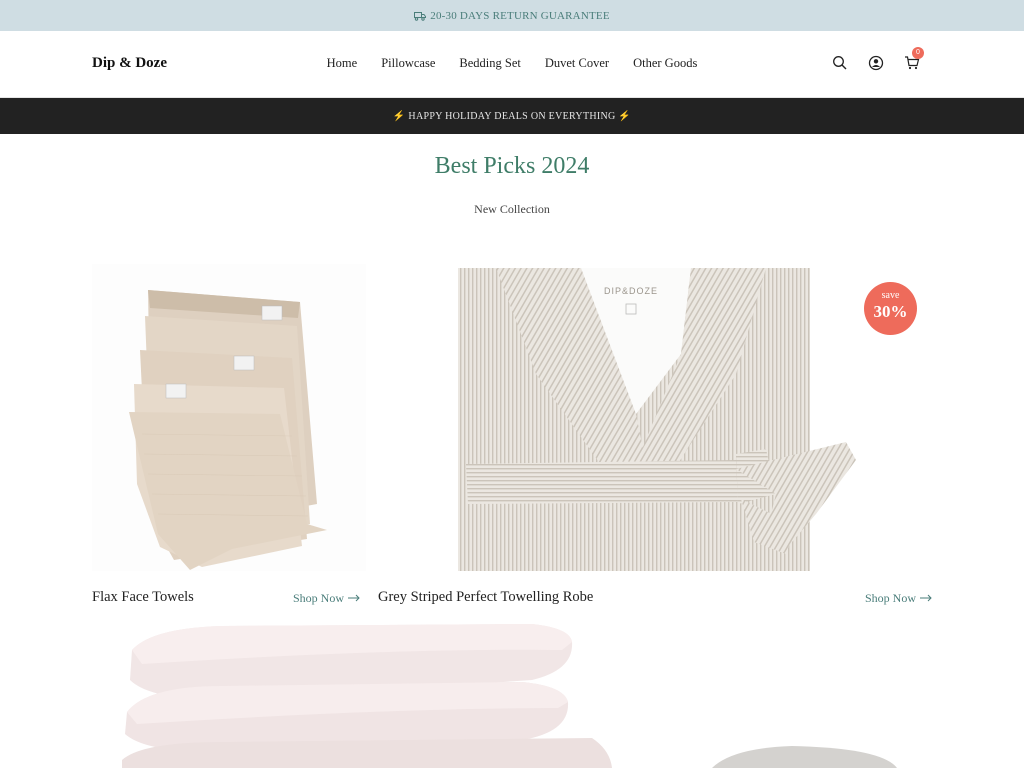  I want to click on search-icon, so click(840, 63).